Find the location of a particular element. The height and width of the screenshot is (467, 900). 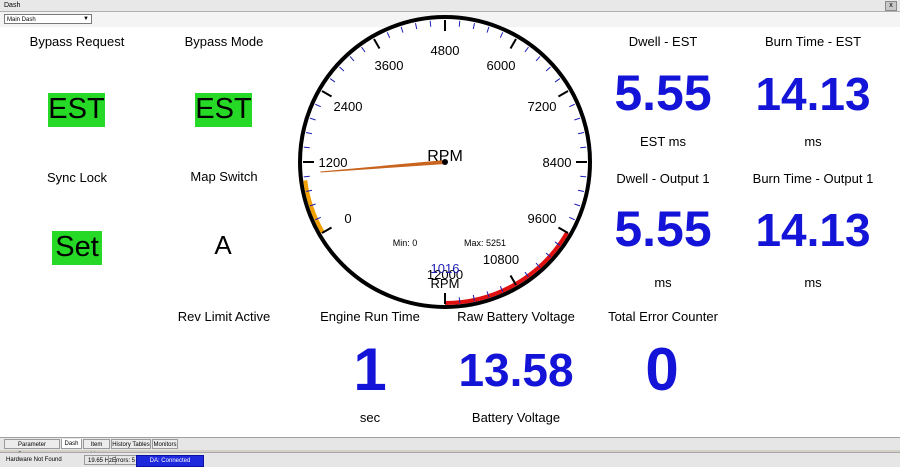

rpm-tick-label: 3600 is located at coordinates (389, 65).